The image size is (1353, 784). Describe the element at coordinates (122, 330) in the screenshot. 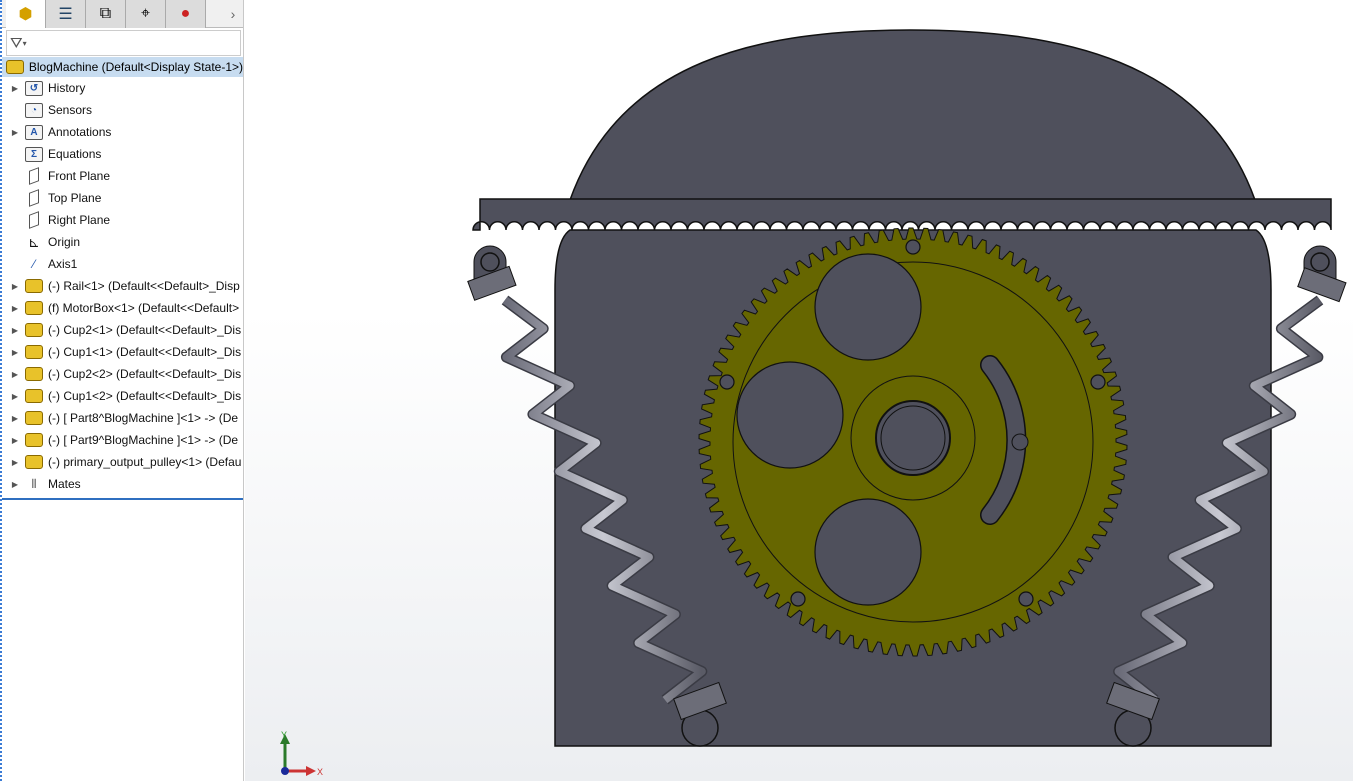

I see `tree-item: ▶ (-) Cup2<1> (Default<<Default>_Dis` at that location.